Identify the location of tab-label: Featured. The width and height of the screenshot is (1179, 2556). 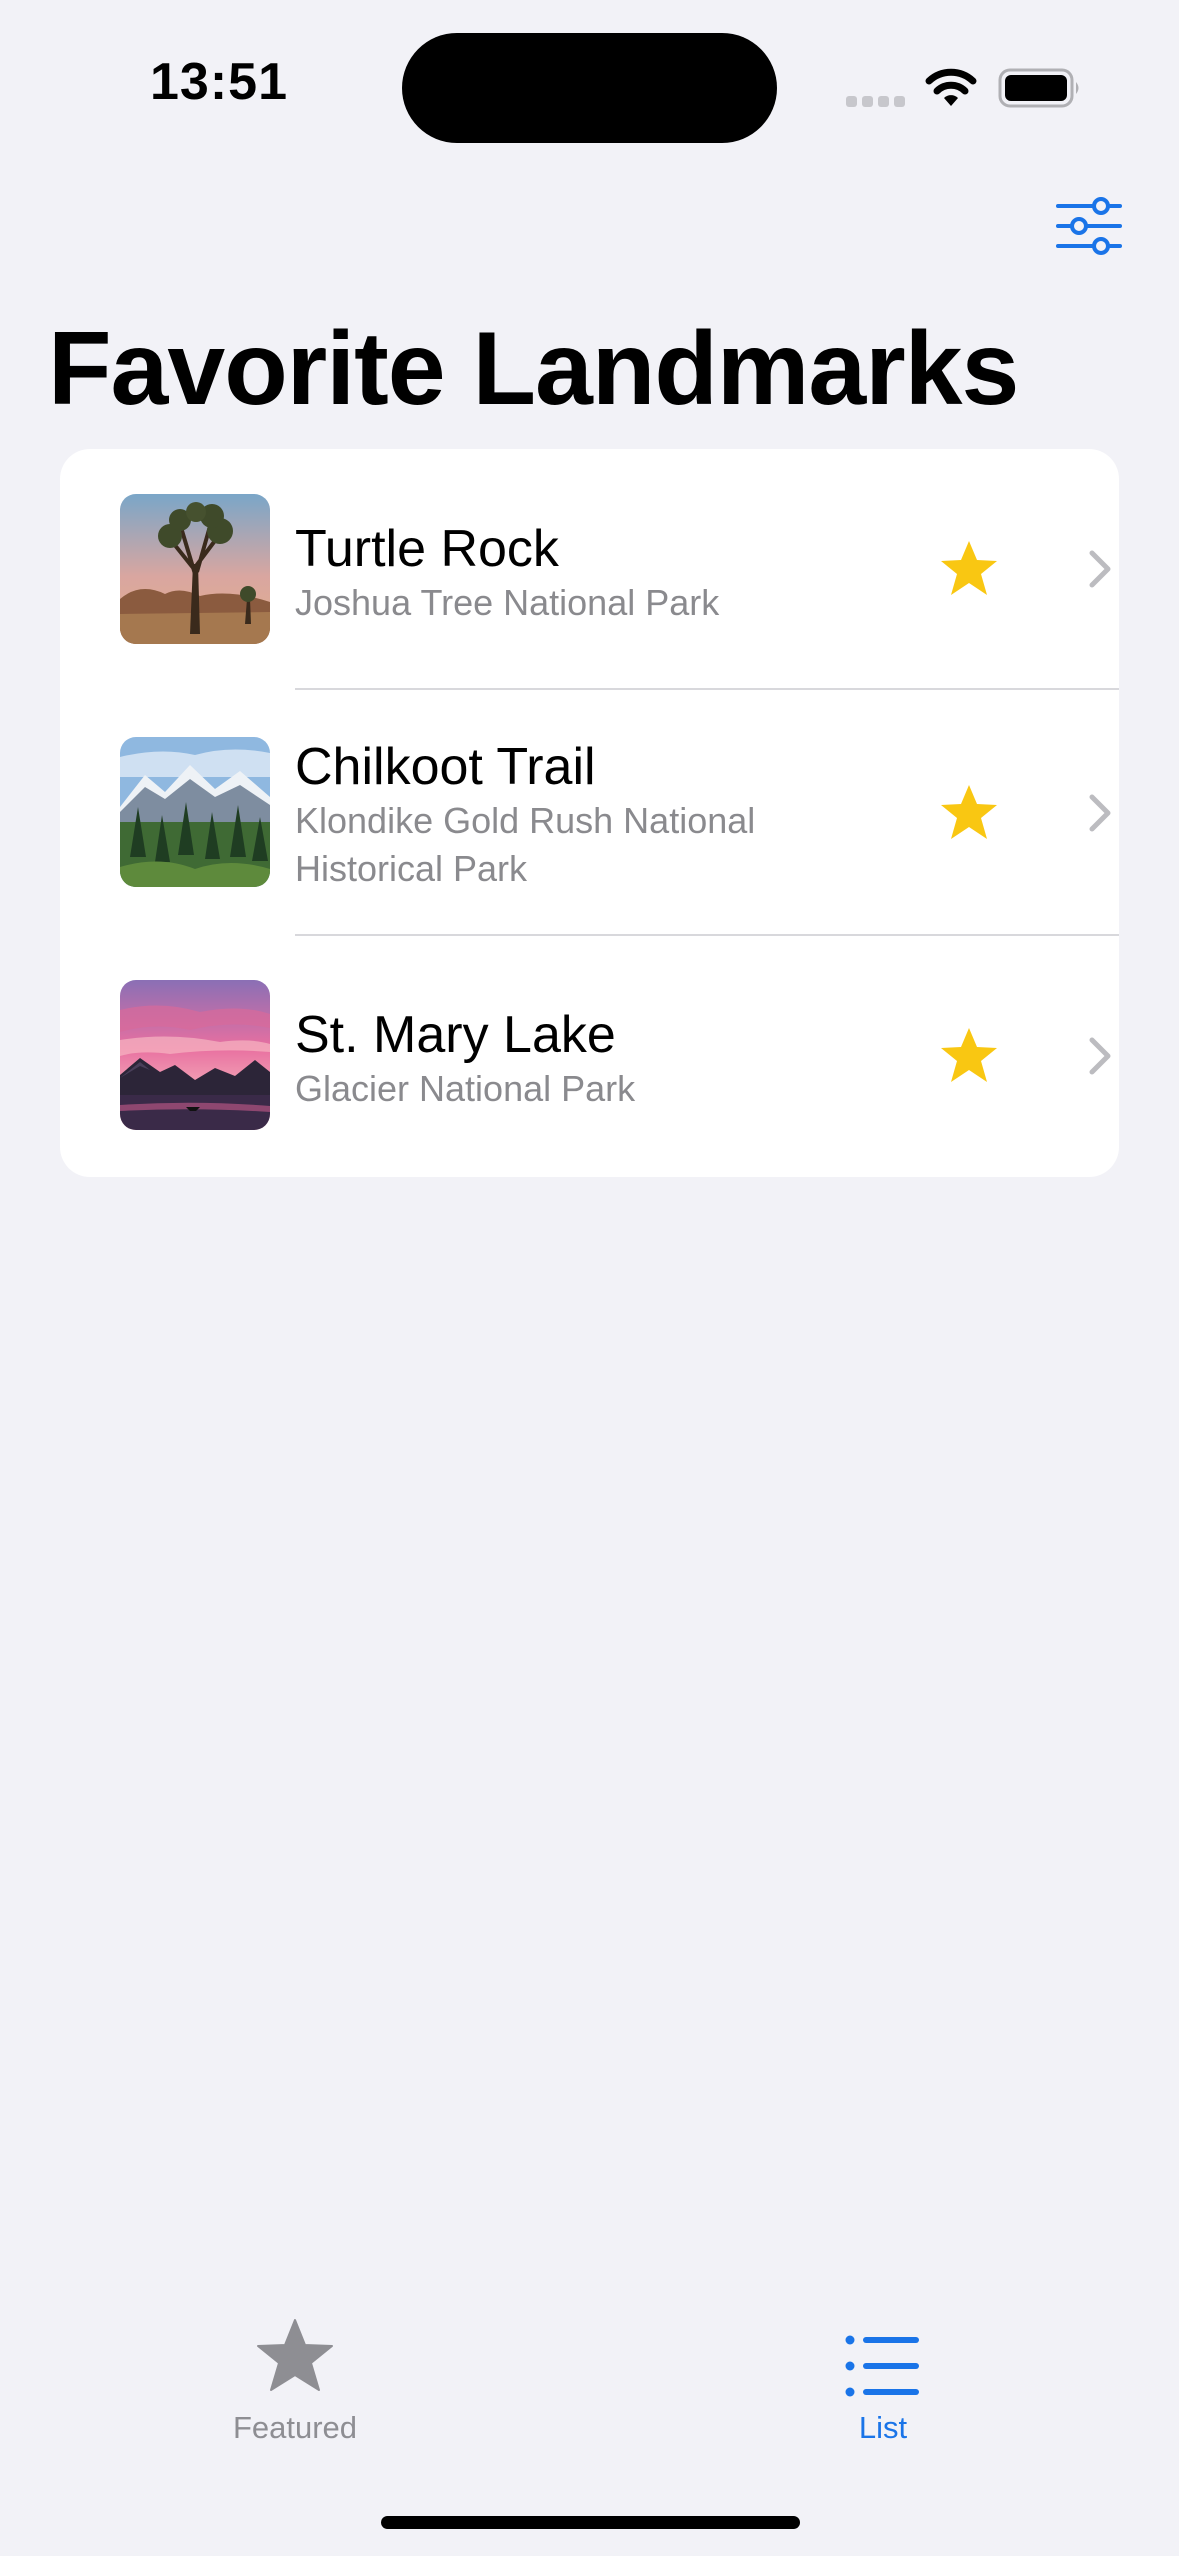
(295, 2427).